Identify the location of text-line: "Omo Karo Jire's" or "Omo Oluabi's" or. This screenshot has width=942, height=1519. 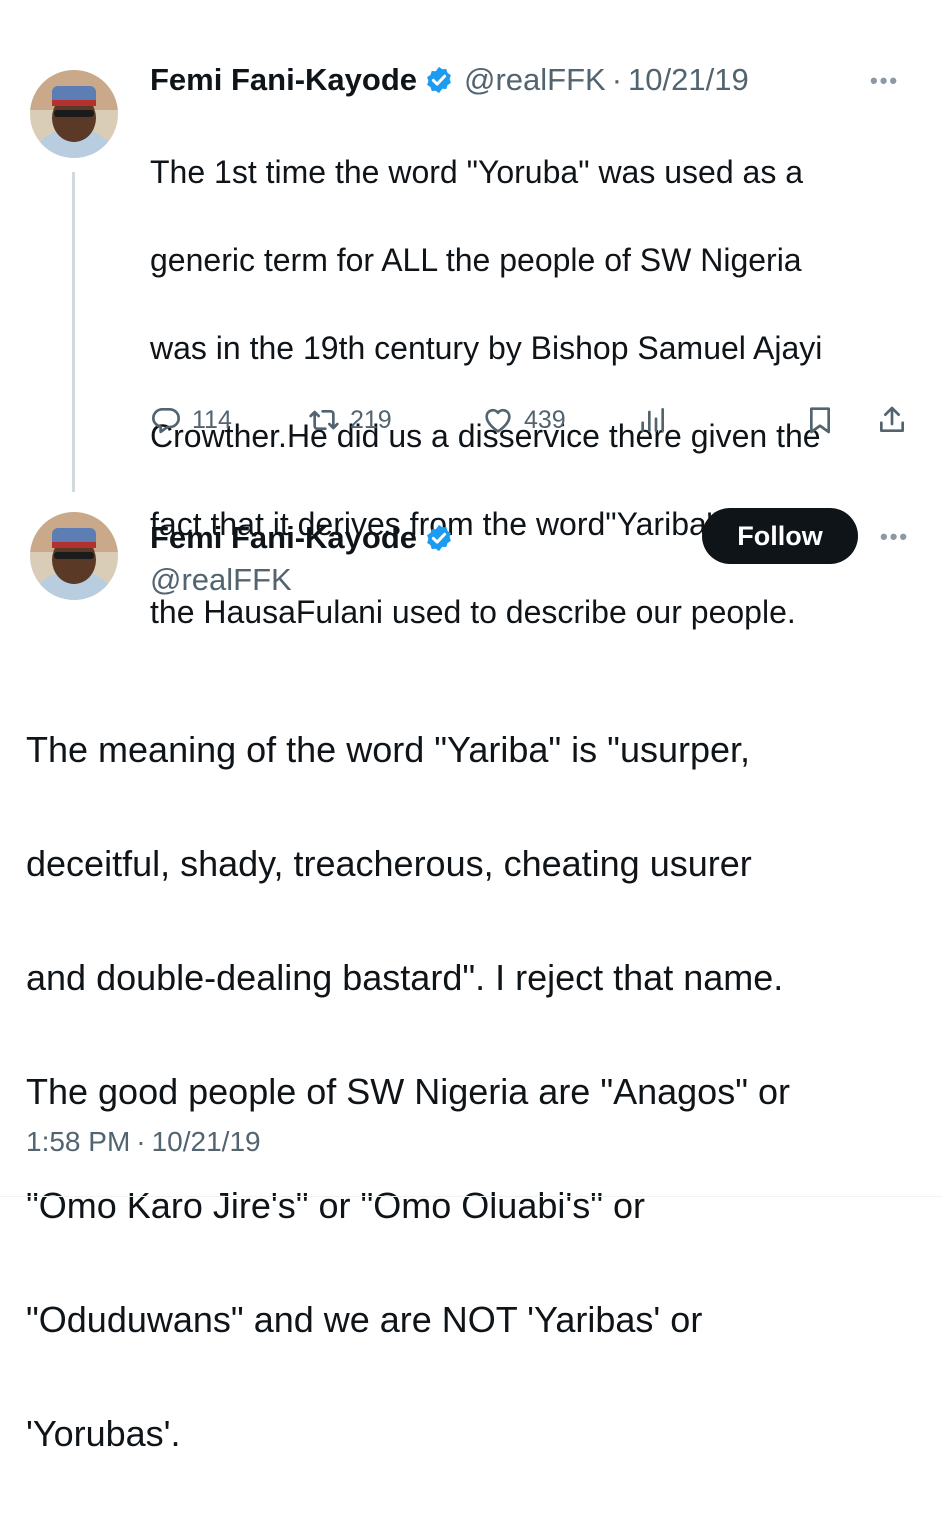
(336, 1205).